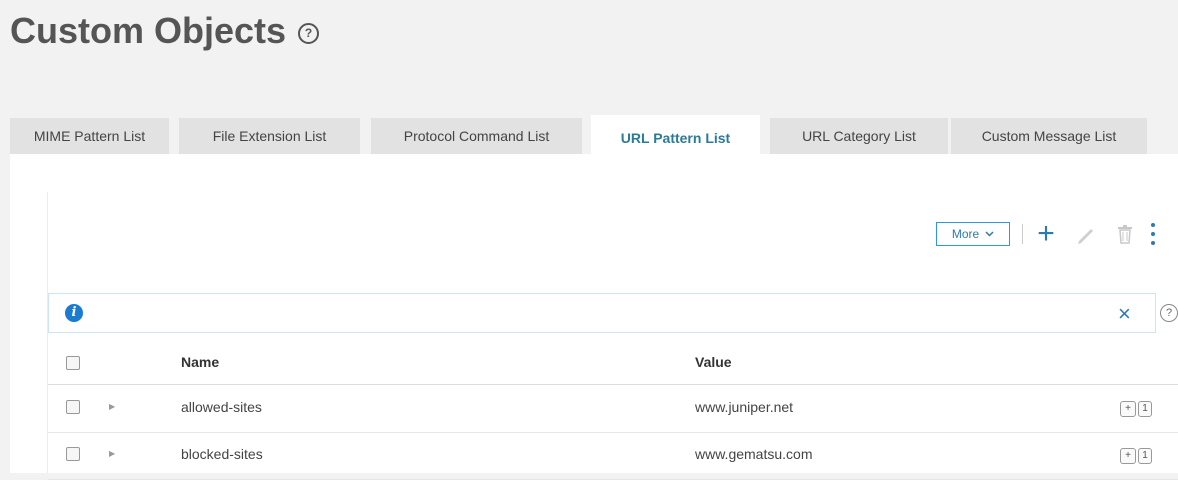  Describe the element at coordinates (221, 407) in the screenshot. I see `row-name: allowed-sites` at that location.